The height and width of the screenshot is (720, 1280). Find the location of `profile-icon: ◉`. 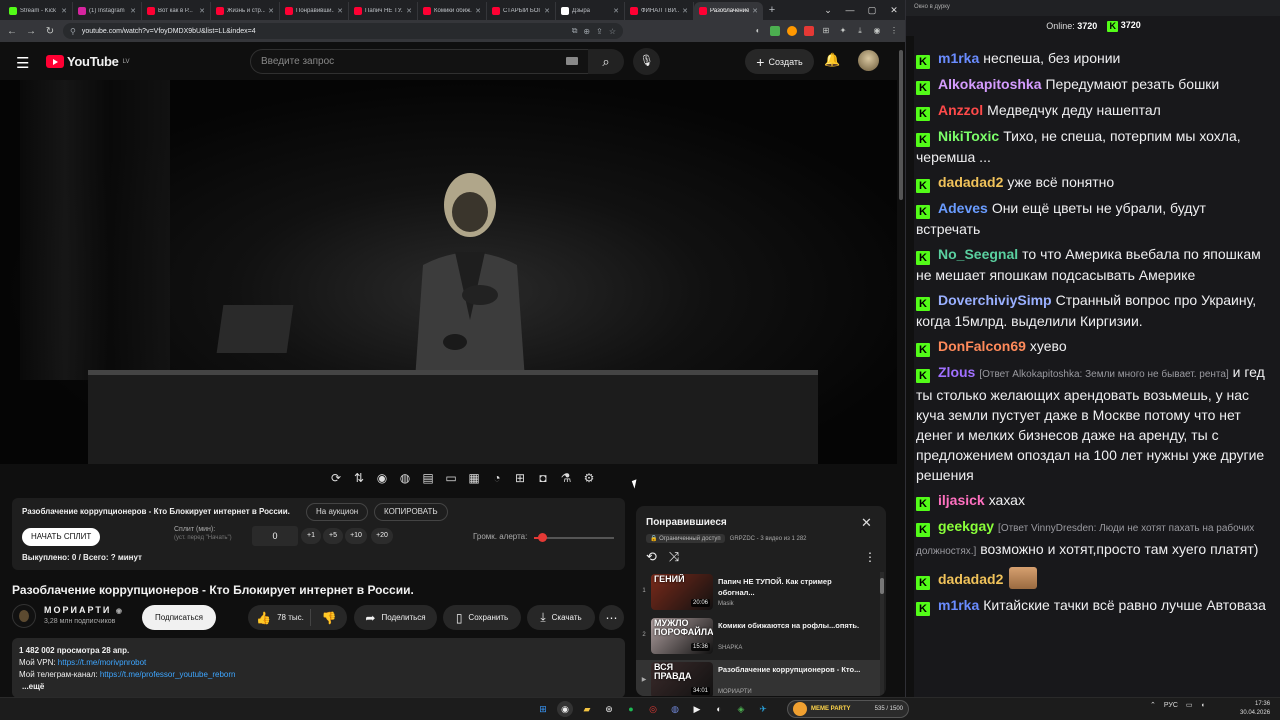

profile-icon: ◉ is located at coordinates (877, 31).